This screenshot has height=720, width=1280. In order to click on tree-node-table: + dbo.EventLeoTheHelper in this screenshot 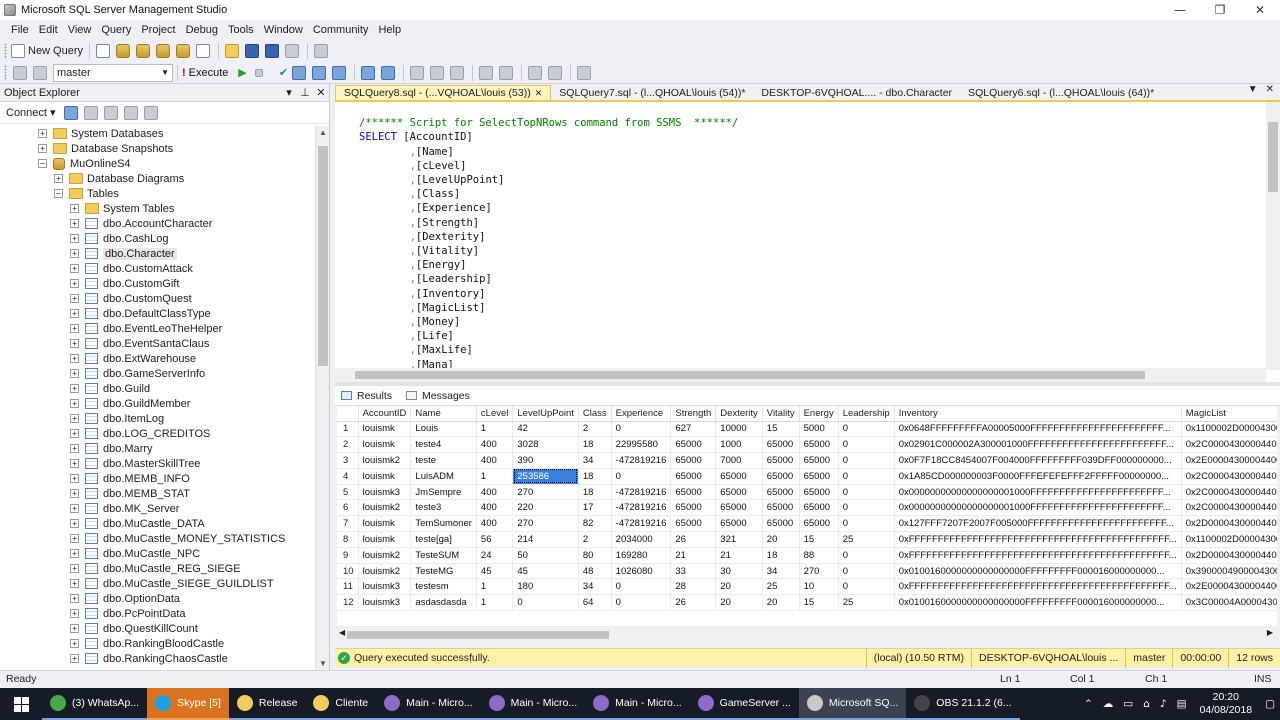, I will do `click(158, 328)`.